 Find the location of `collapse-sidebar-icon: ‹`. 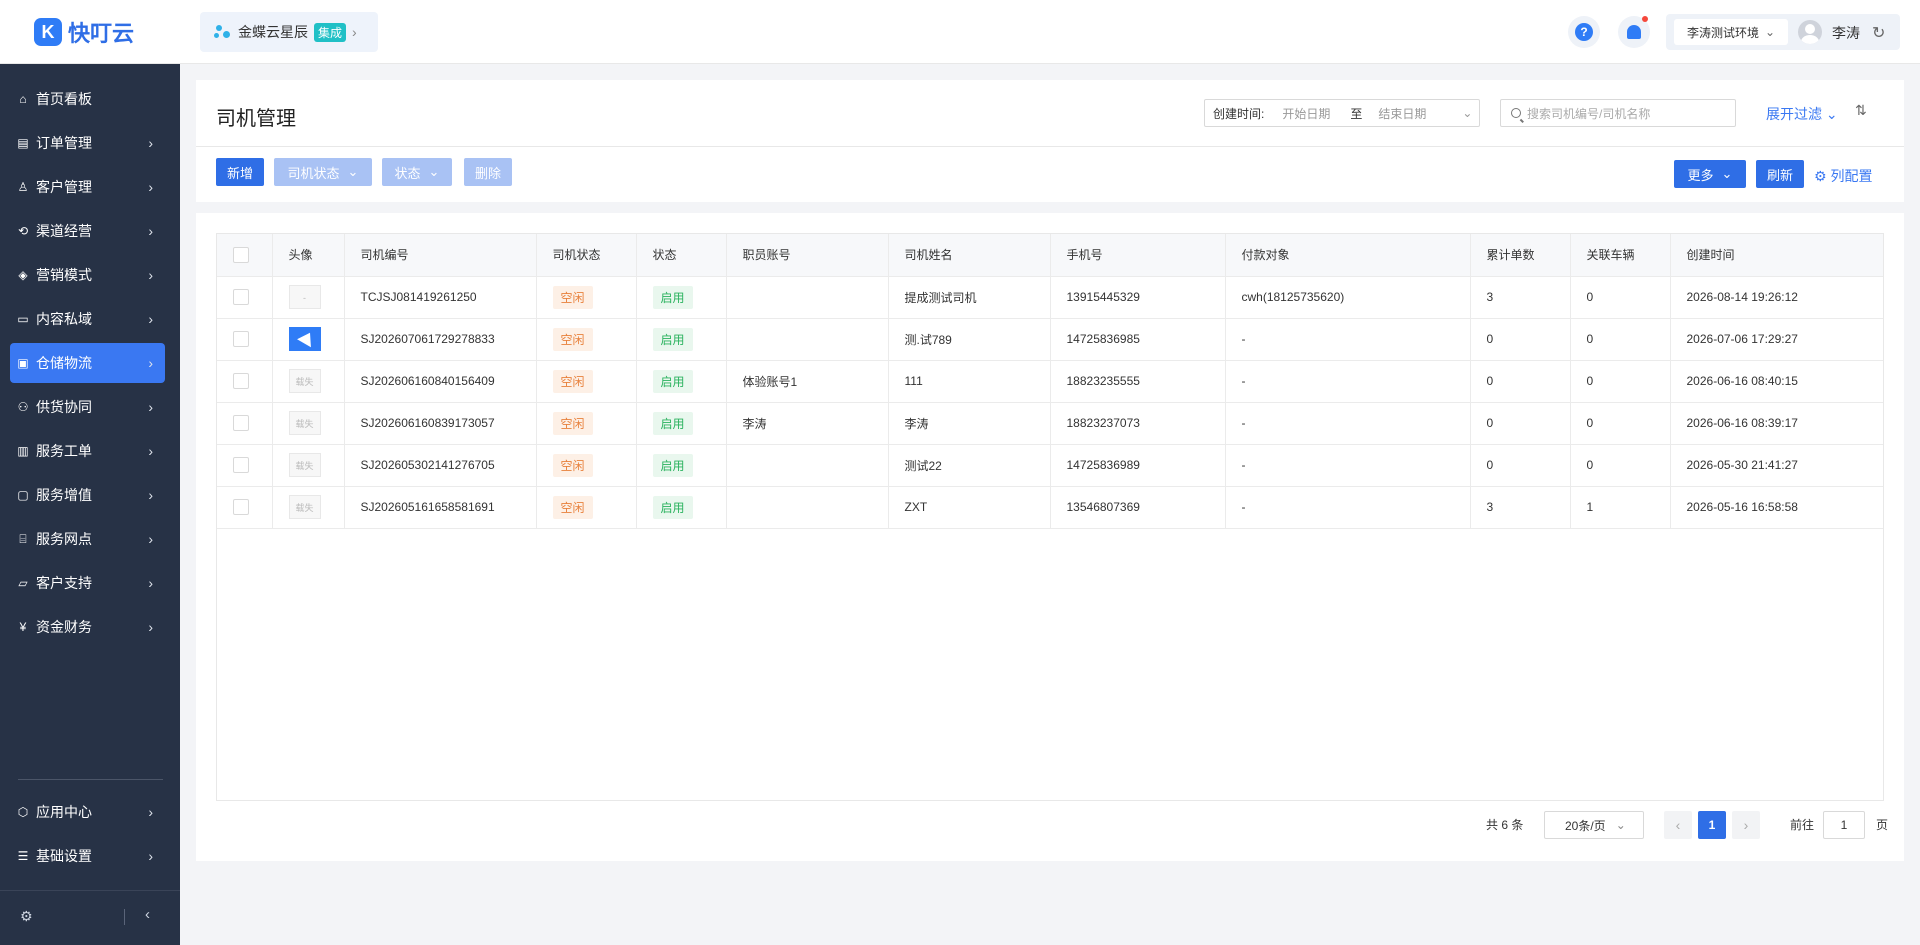

collapse-sidebar-icon: ‹ is located at coordinates (147, 914).